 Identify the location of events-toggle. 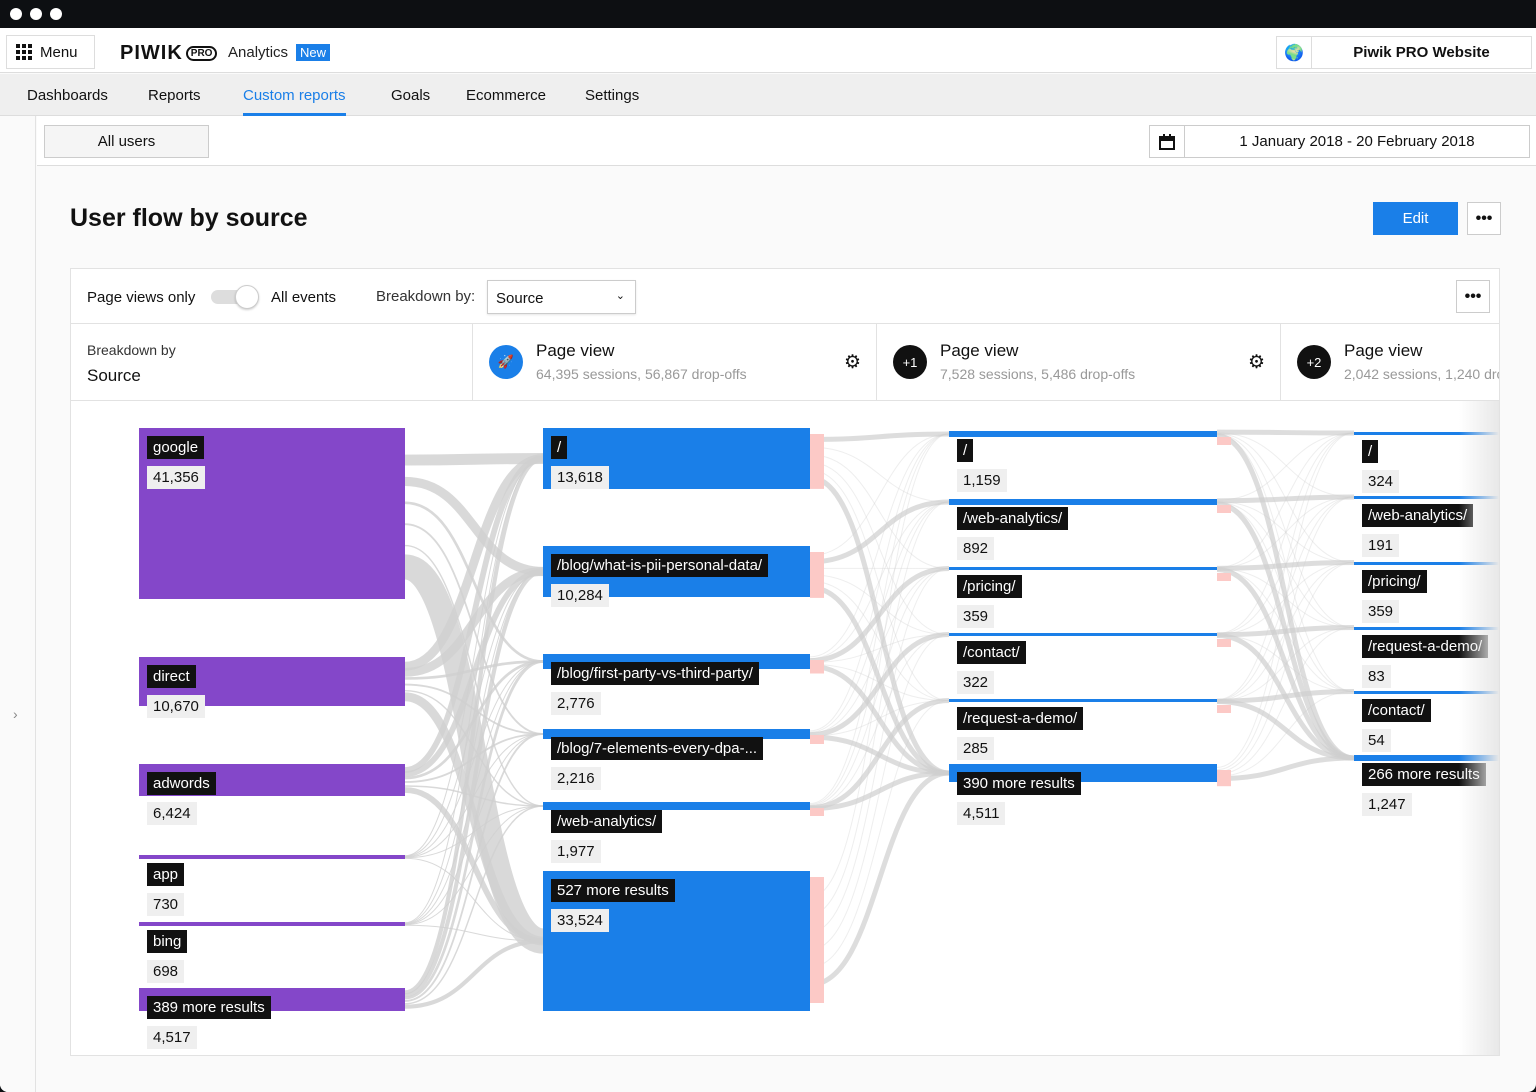
(237, 297).